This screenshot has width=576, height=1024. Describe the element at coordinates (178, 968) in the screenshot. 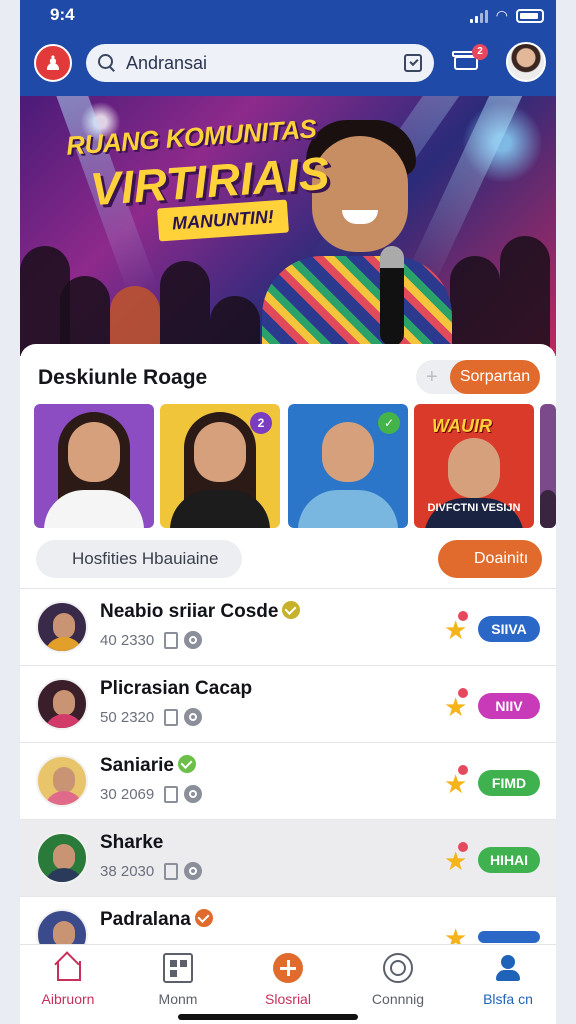

I see `grid-icon` at that location.